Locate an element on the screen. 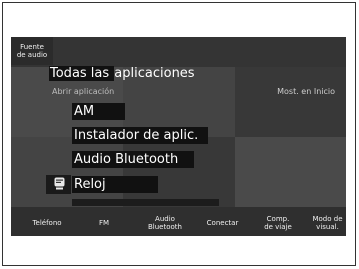  nav-connect-label: Conectar is located at coordinates (222, 223).